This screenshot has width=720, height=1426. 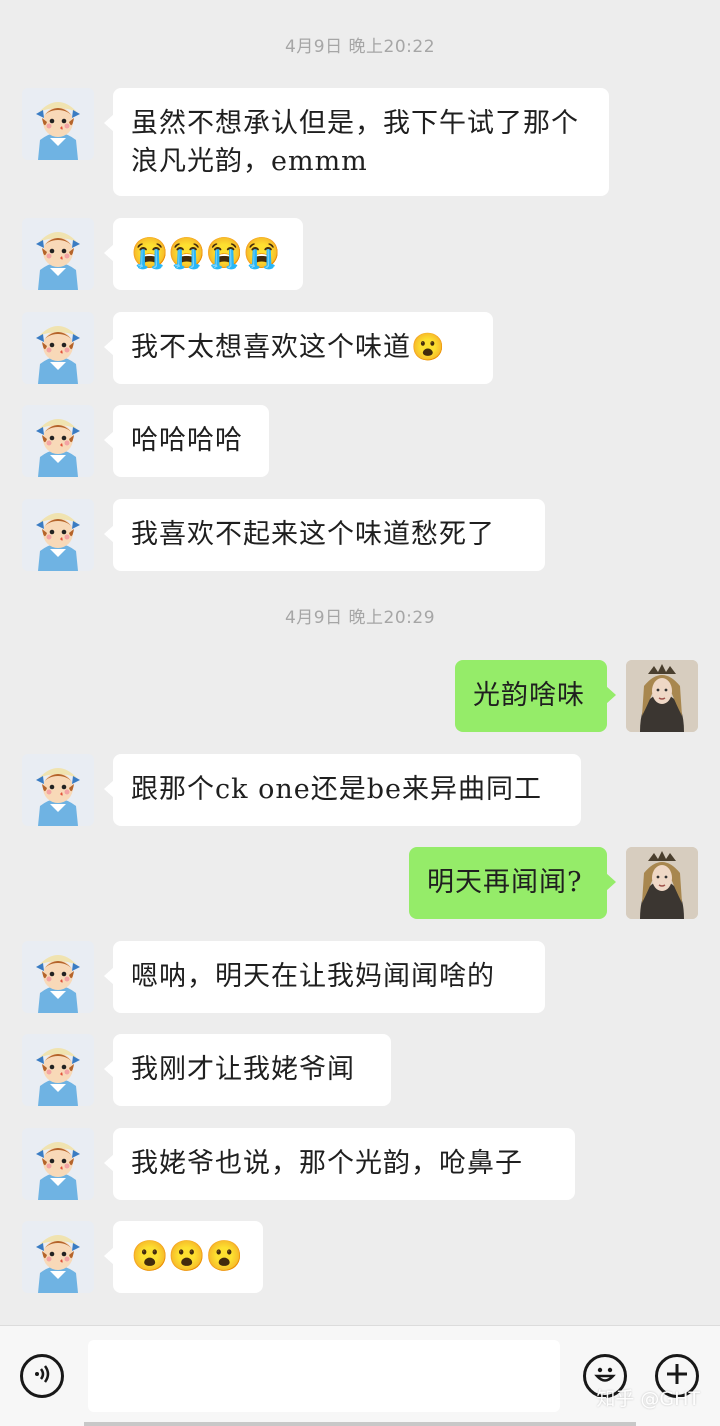 What do you see at coordinates (247, 1070) in the screenshot?
I see `message-bubble: 我刚才让我姥爷闻` at bounding box center [247, 1070].